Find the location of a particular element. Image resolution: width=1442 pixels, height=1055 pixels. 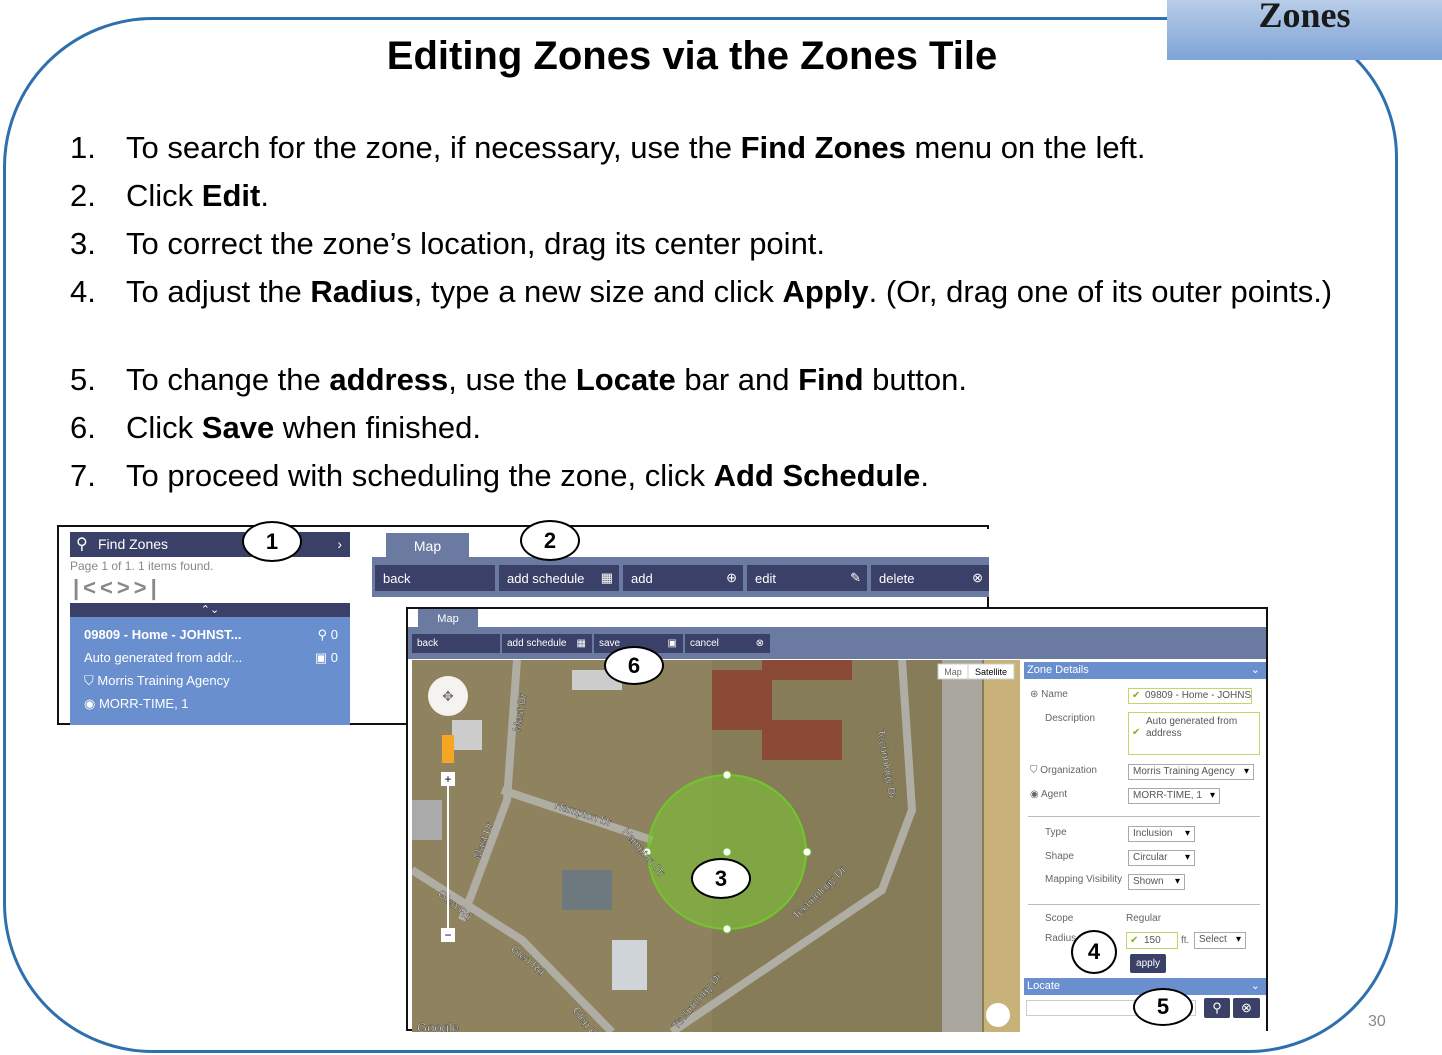

pager: |<<>>| is located at coordinates (117, 588).